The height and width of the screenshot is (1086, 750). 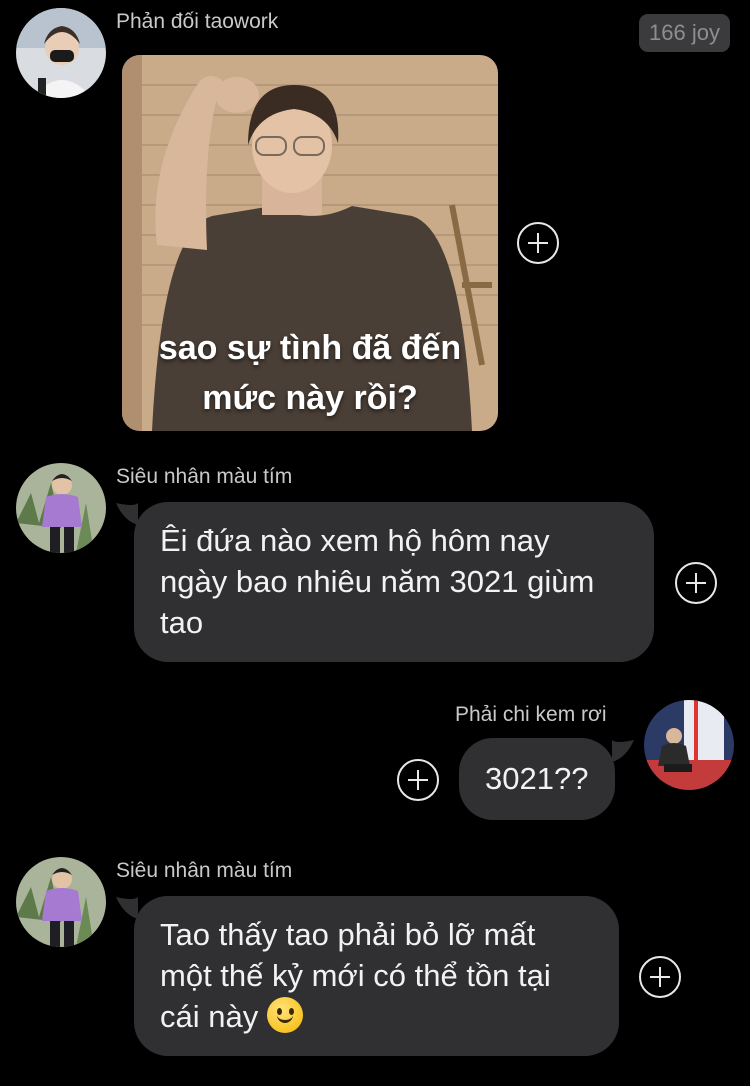 What do you see at coordinates (310, 398) in the screenshot?
I see `meme-caption-line-2: mức này rồi?` at bounding box center [310, 398].